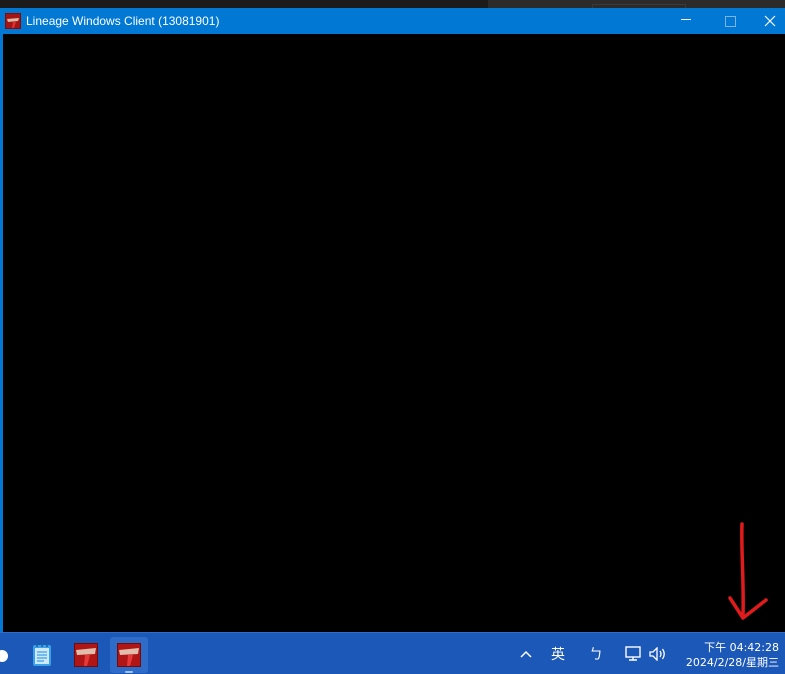  Describe the element at coordinates (596, 653) in the screenshot. I see `ime-symbol-button: ㄅ` at that location.